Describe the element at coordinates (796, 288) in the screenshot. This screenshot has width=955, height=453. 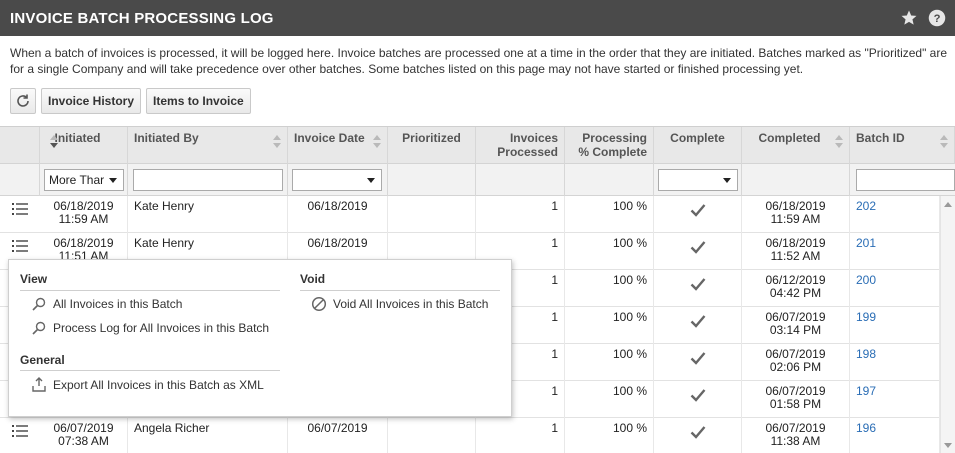
I see `completed-cell: 06/12/2019 04:42 PM` at that location.